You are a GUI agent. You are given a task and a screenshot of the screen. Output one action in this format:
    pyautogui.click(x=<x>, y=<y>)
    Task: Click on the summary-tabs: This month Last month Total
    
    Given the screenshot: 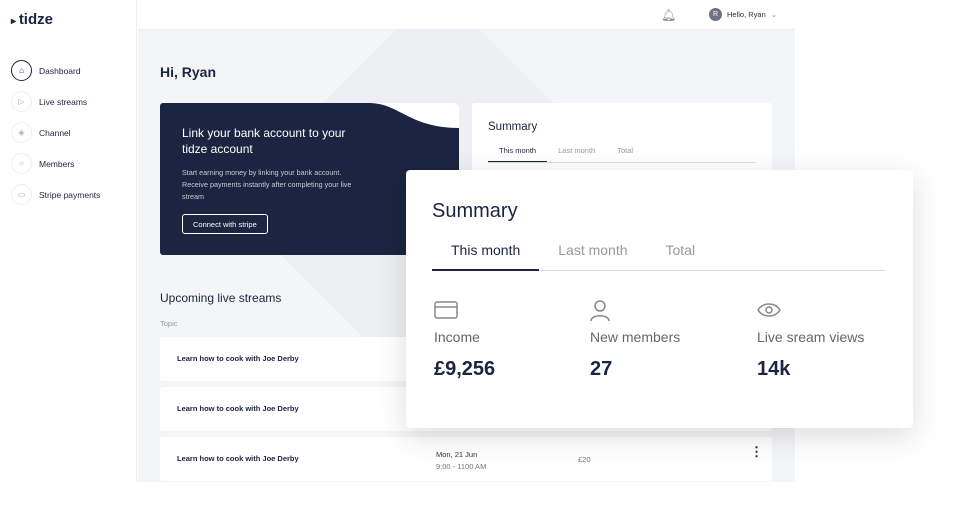 What is the action you would take?
    pyautogui.click(x=622, y=154)
    